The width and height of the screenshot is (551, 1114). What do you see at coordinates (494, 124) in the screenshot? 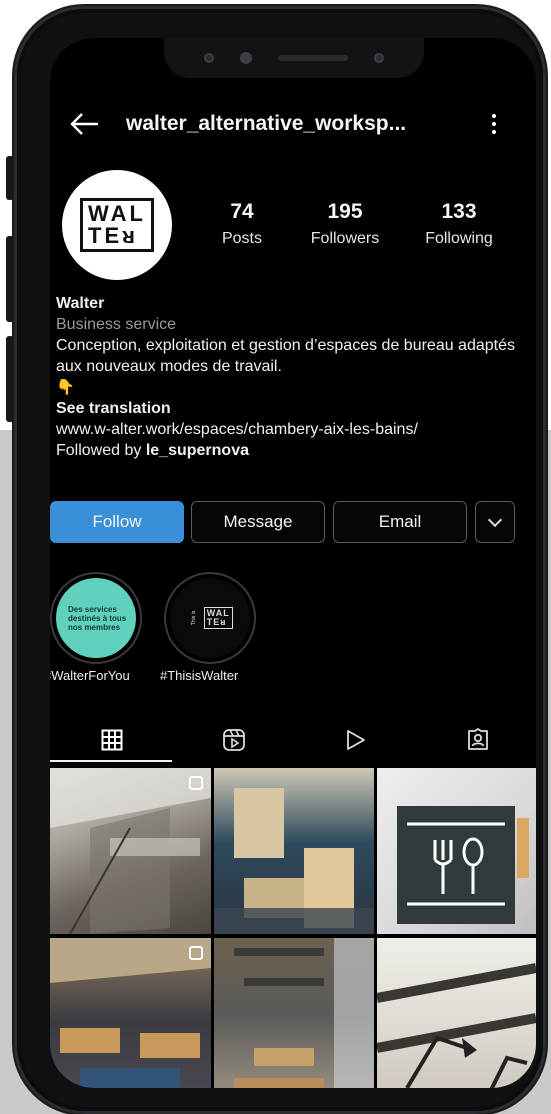
I see `more-options-icon` at bounding box center [494, 124].